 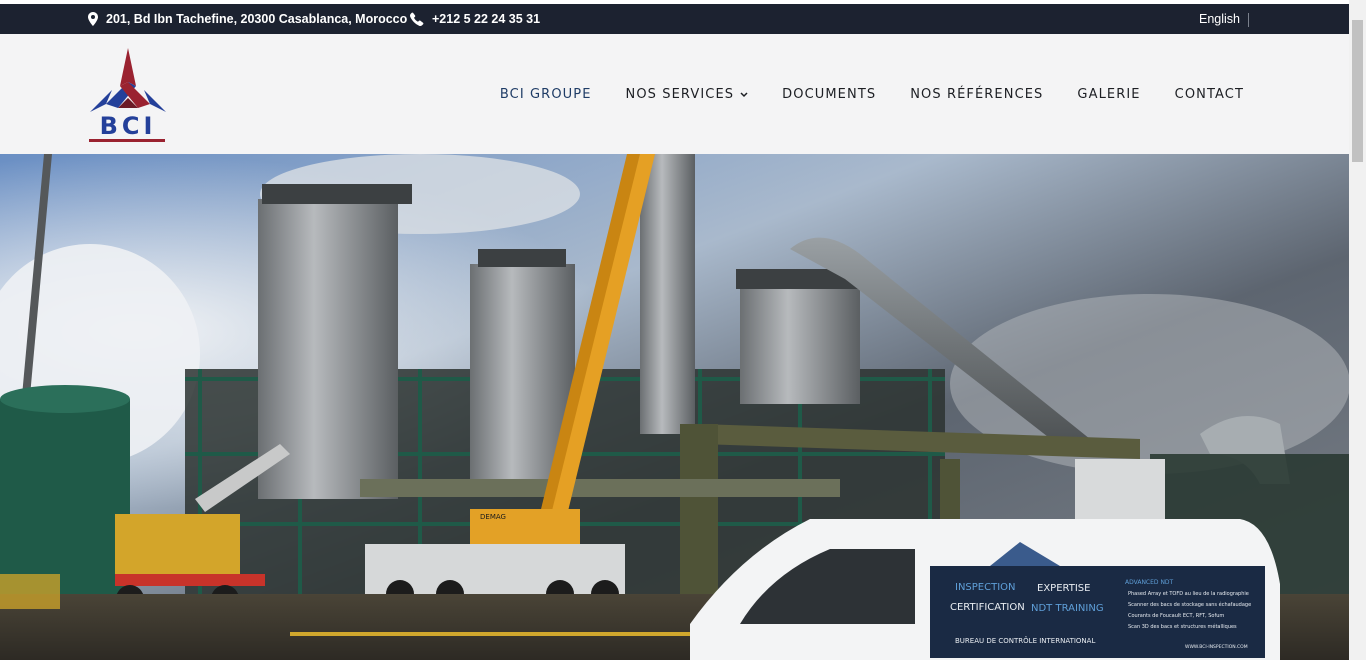 What do you see at coordinates (1067, 608) in the screenshot?
I see `van-ndt-training-text: NDT TRAINING` at bounding box center [1067, 608].